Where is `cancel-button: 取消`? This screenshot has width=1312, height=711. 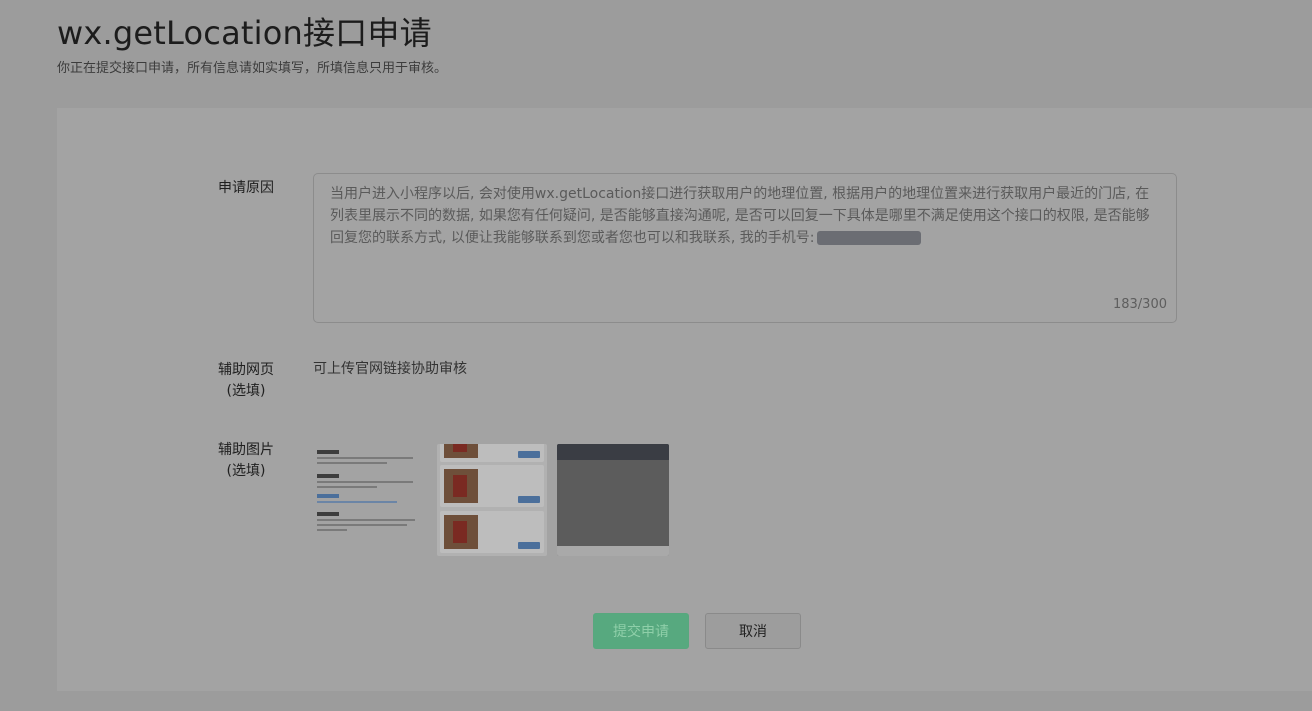 cancel-button: 取消 is located at coordinates (753, 631).